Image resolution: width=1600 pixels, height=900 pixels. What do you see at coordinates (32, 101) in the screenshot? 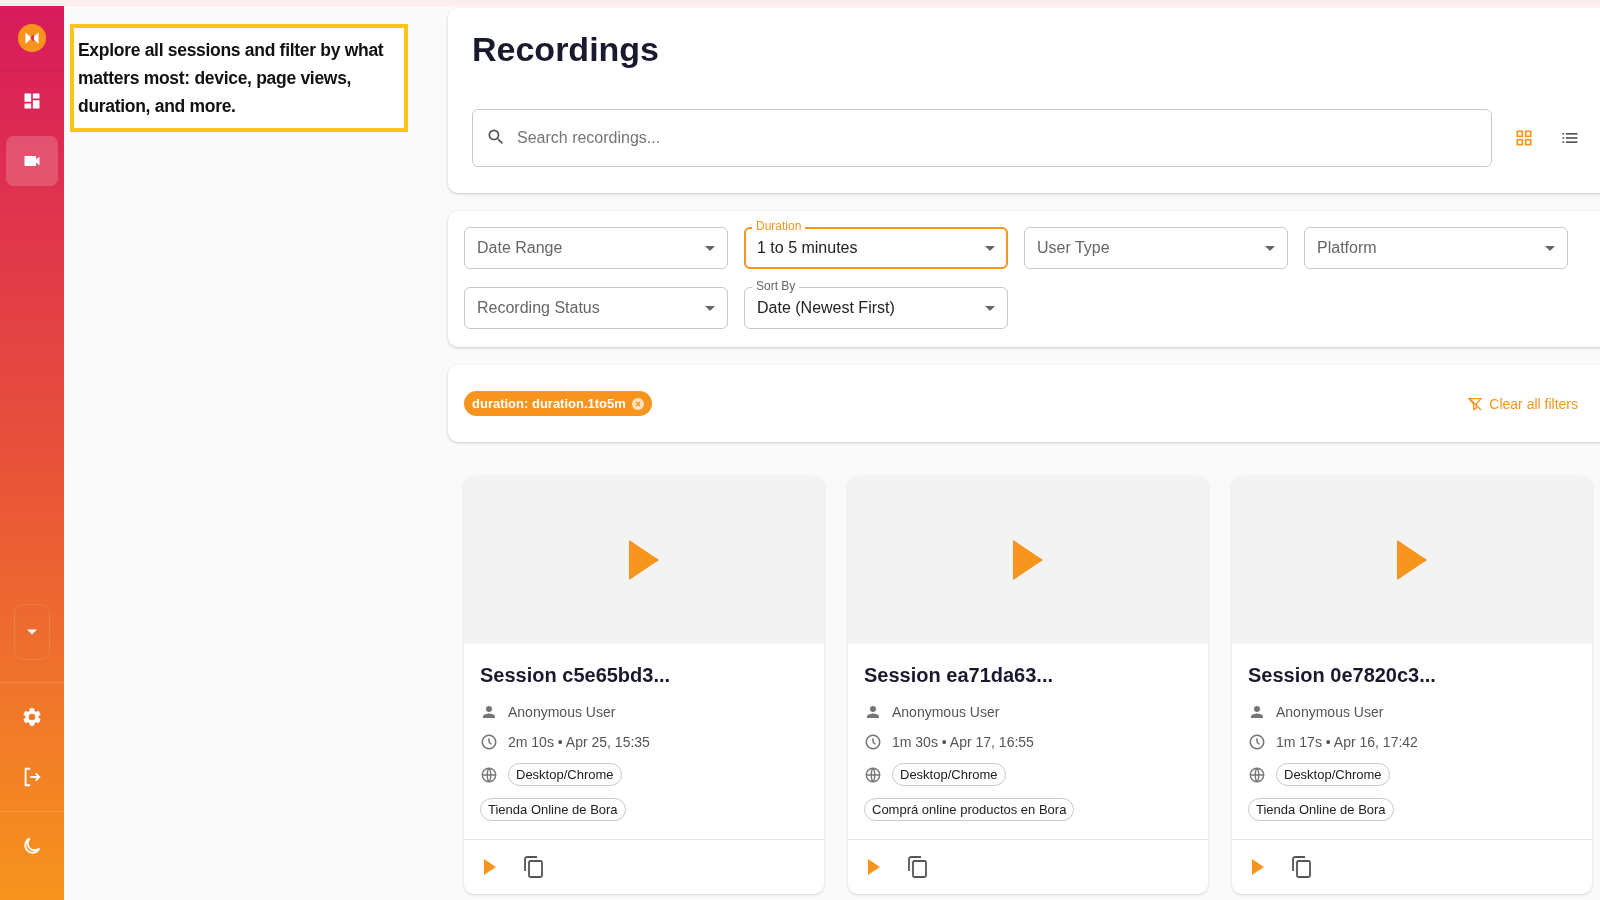
I see `dashboard-icon` at bounding box center [32, 101].